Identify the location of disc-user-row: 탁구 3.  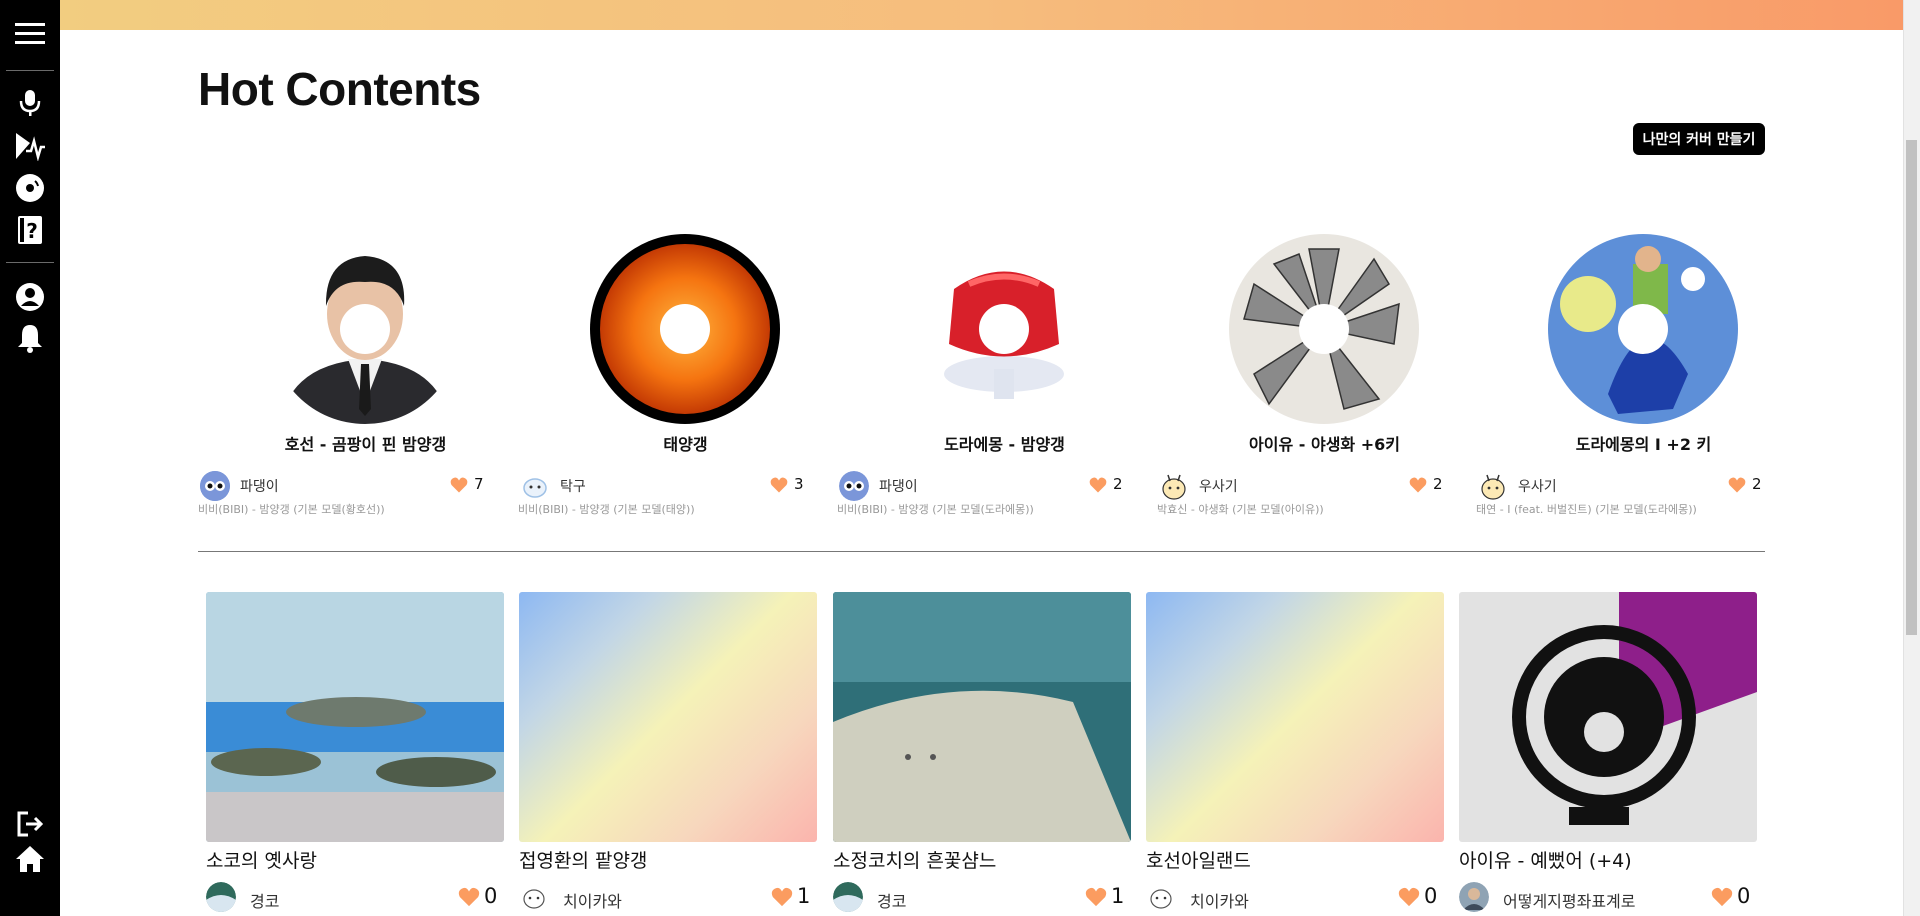
(665, 485).